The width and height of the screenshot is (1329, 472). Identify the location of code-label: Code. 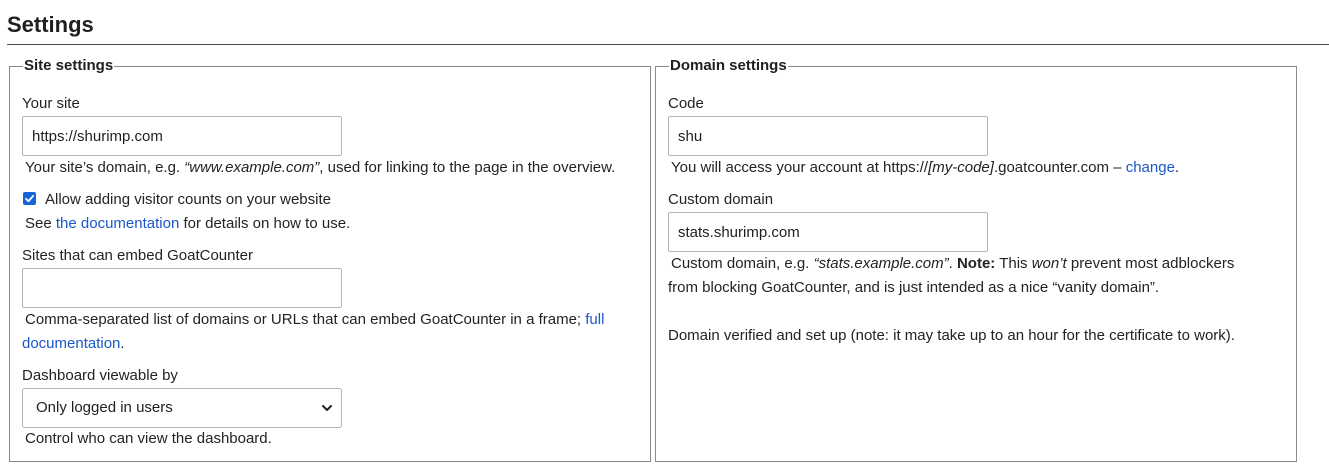
(686, 103).